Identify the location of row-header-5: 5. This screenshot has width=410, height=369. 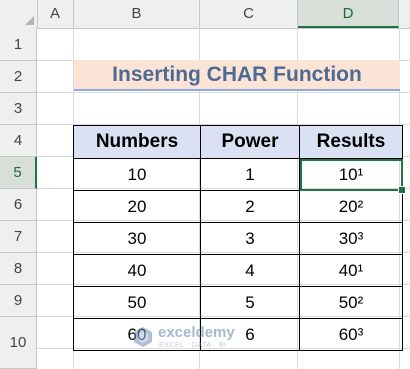
(18, 173).